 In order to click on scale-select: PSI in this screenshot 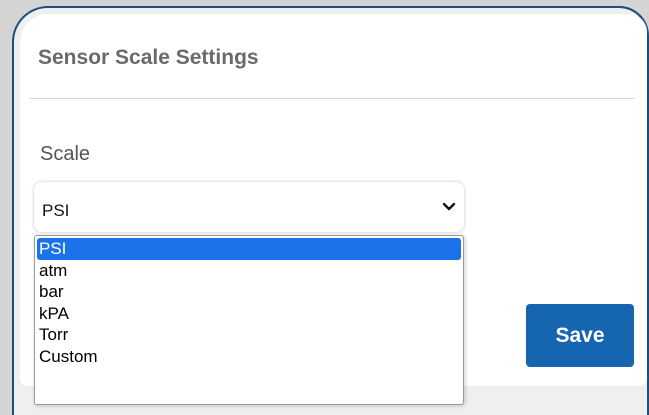, I will do `click(249, 207)`.